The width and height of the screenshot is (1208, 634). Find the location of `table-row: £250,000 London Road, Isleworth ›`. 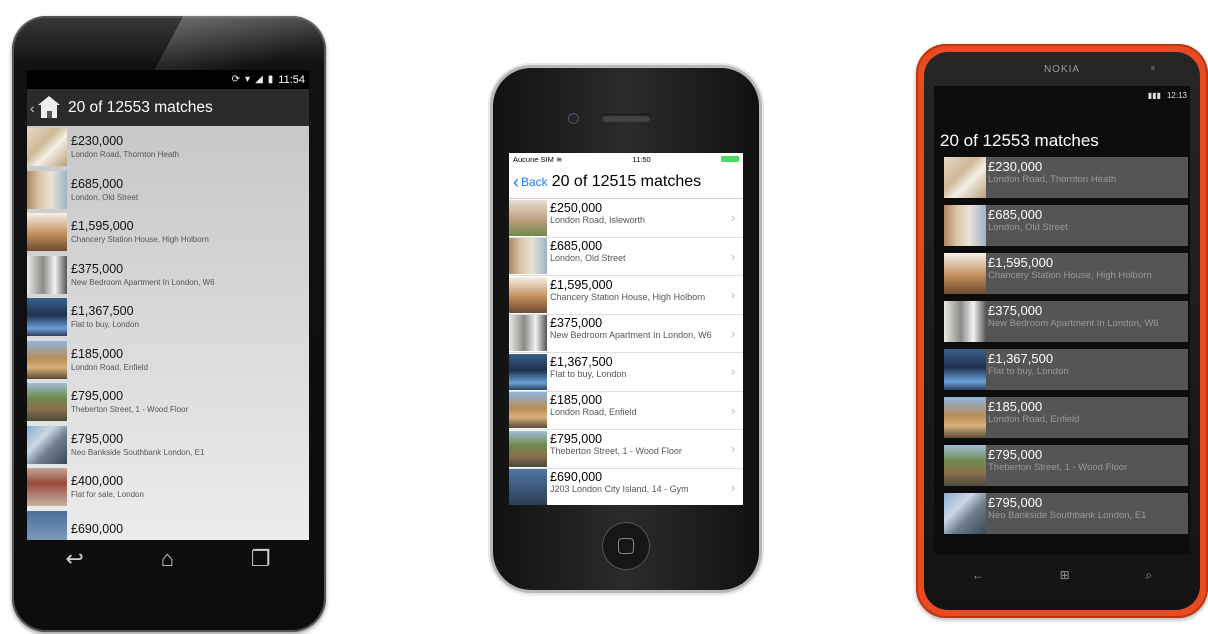

table-row: £250,000 London Road, Isleworth › is located at coordinates (626, 218).